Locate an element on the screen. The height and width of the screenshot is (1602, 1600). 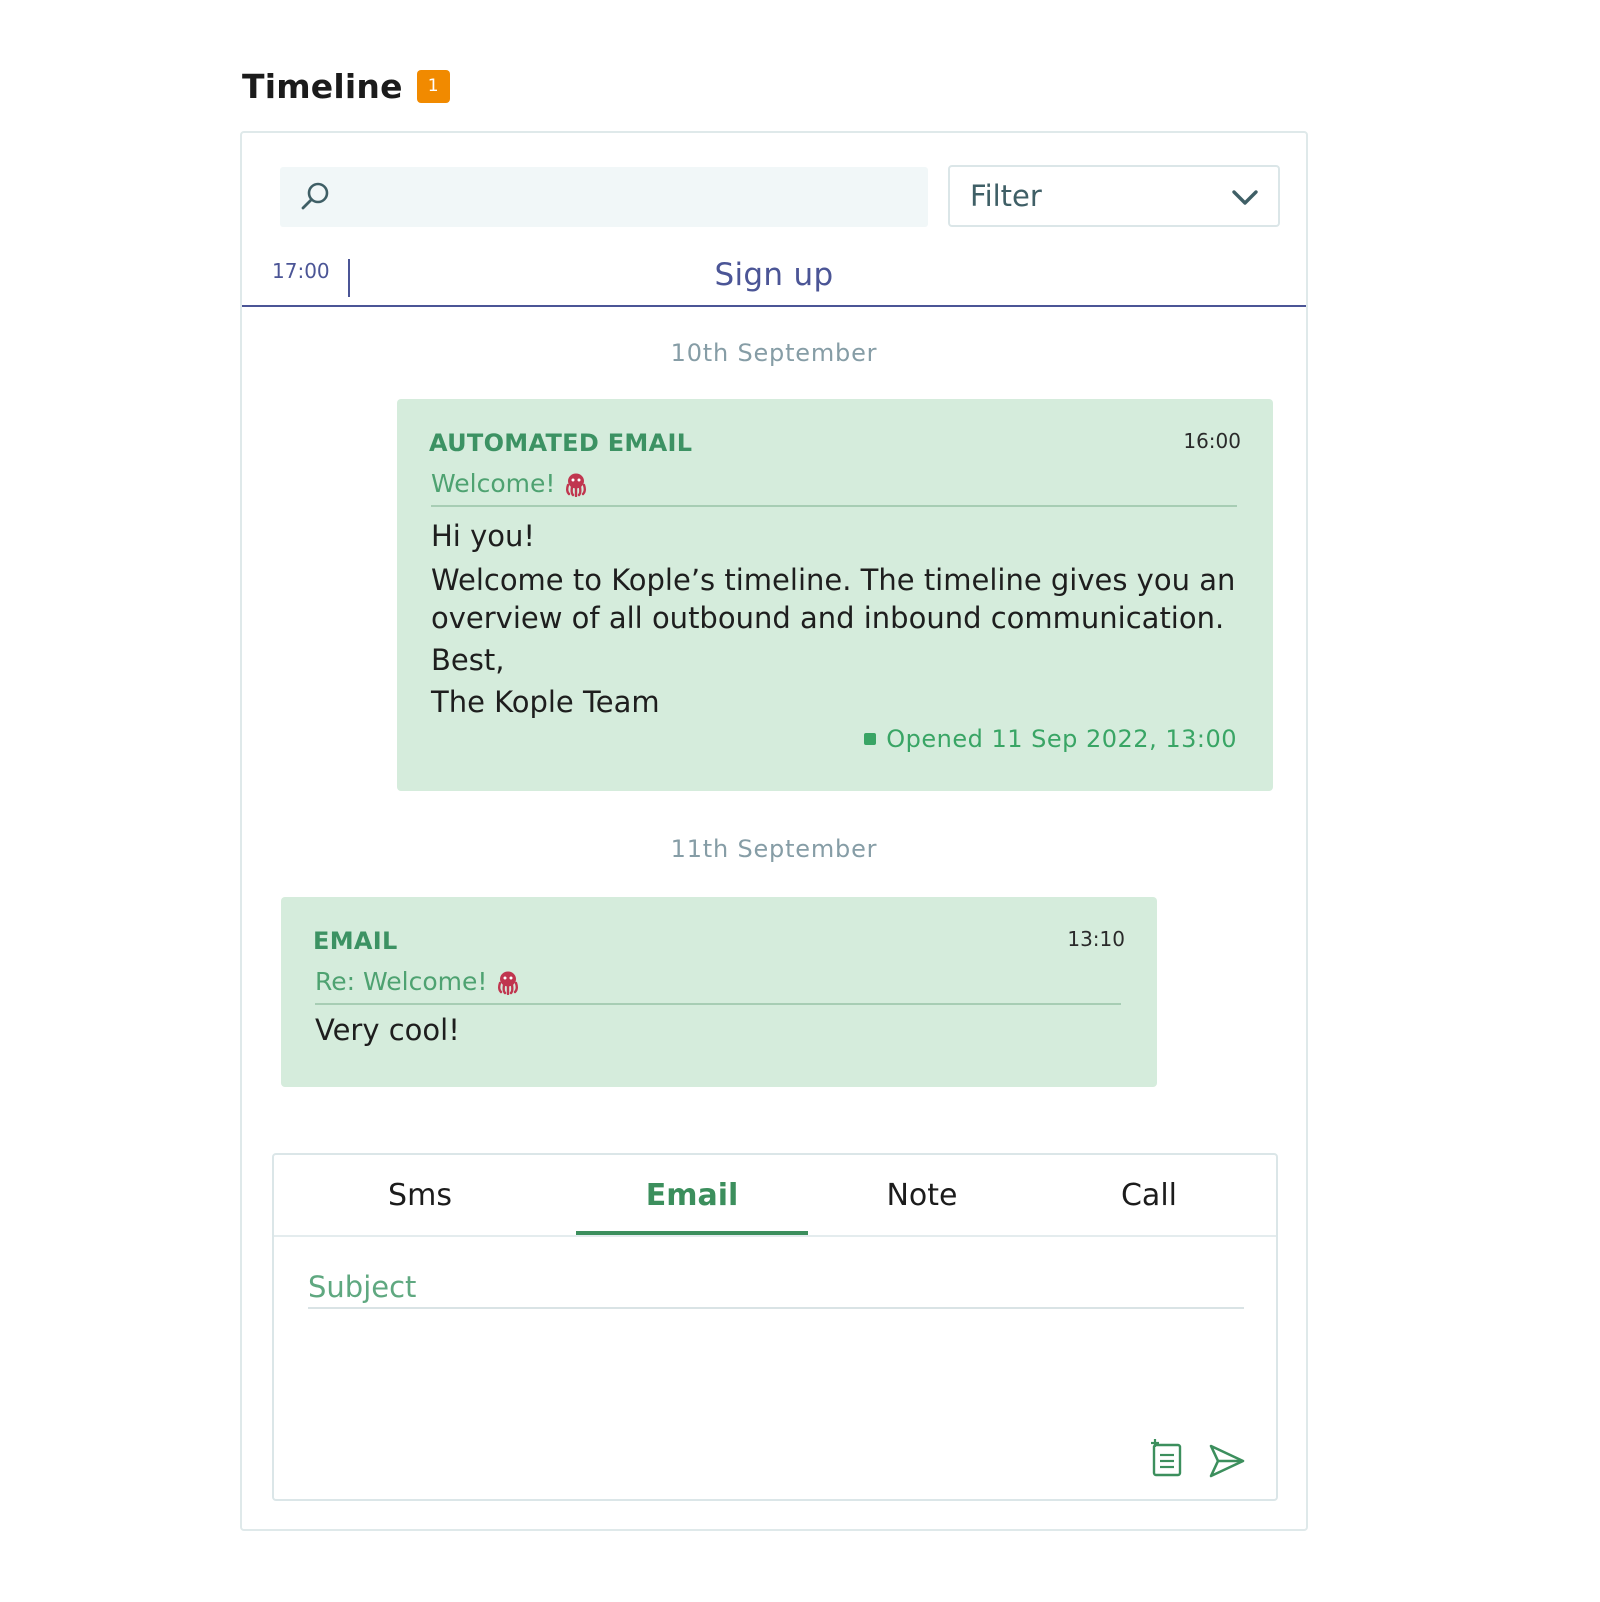
send-icon is located at coordinates (1227, 1461).